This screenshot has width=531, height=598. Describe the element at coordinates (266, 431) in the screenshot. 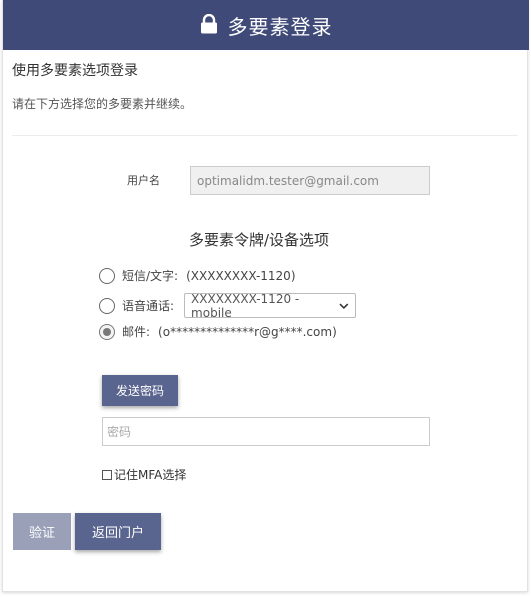

I see `password-field: 密码` at that location.